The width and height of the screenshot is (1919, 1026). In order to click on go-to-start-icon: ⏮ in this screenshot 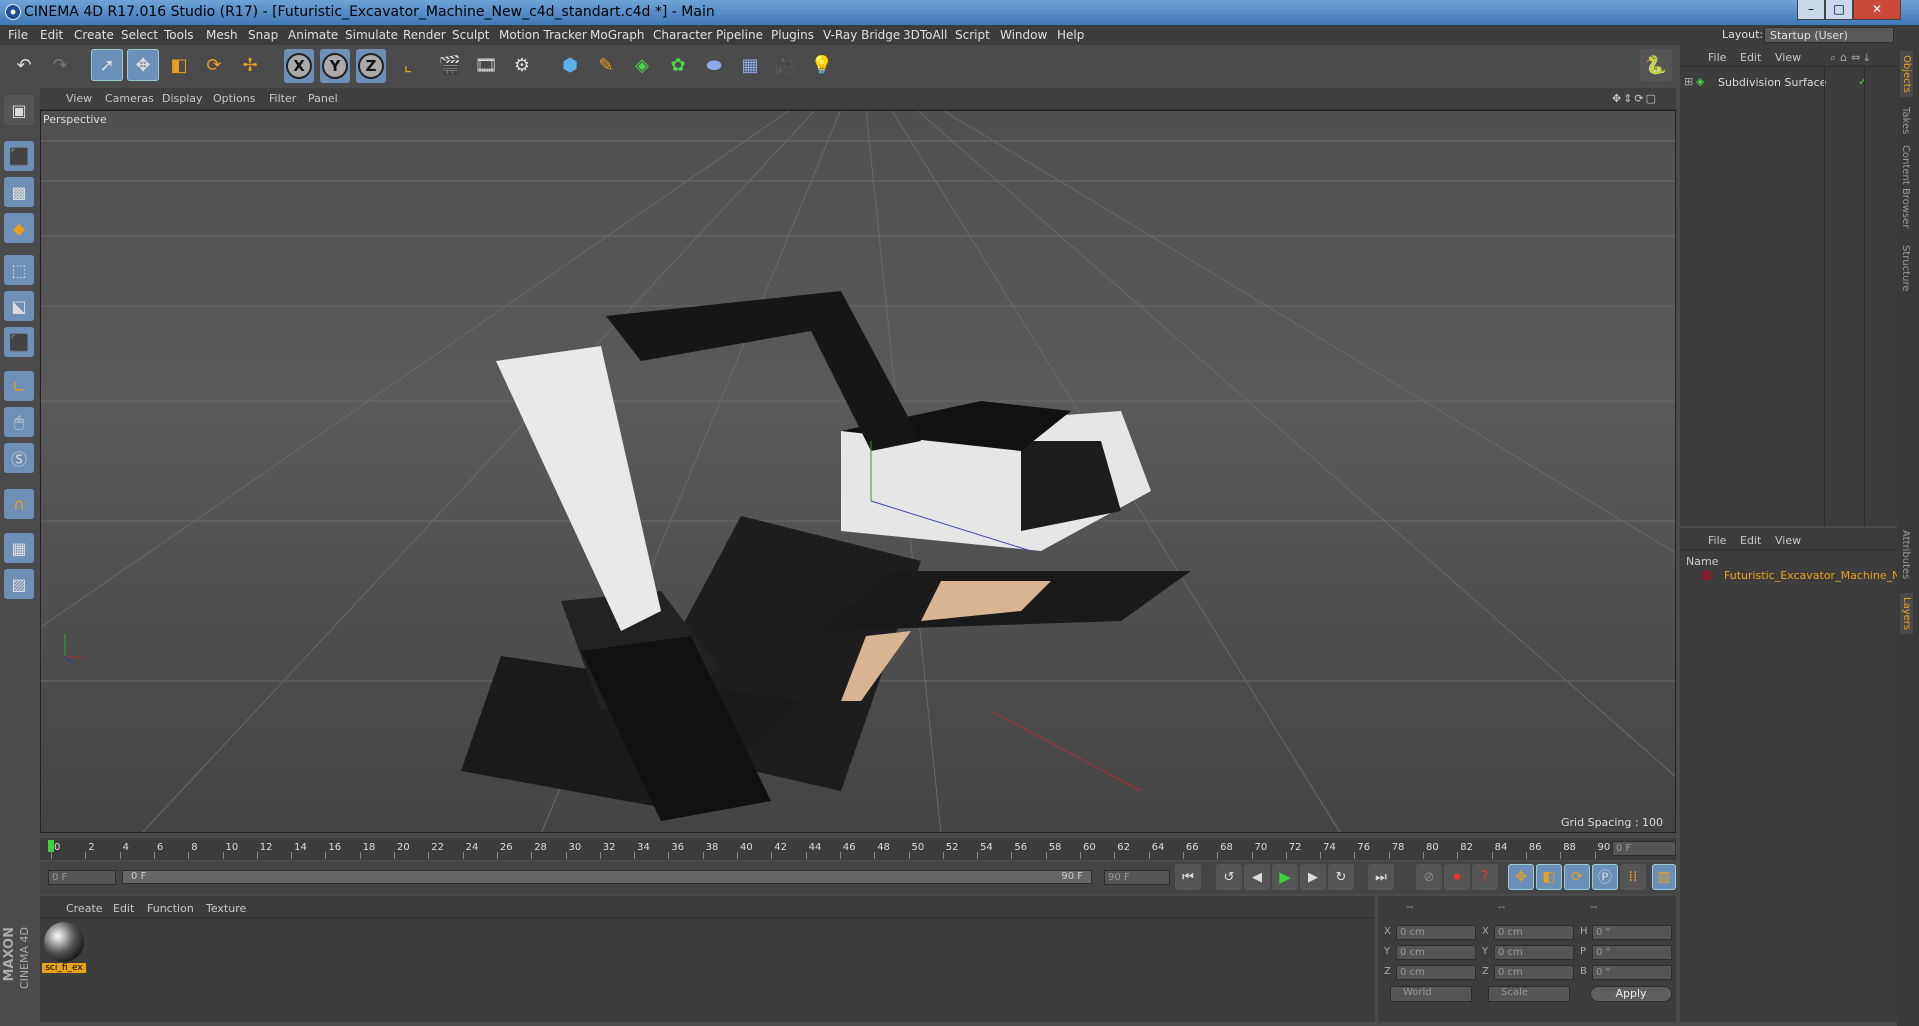, I will do `click(1188, 877)`.